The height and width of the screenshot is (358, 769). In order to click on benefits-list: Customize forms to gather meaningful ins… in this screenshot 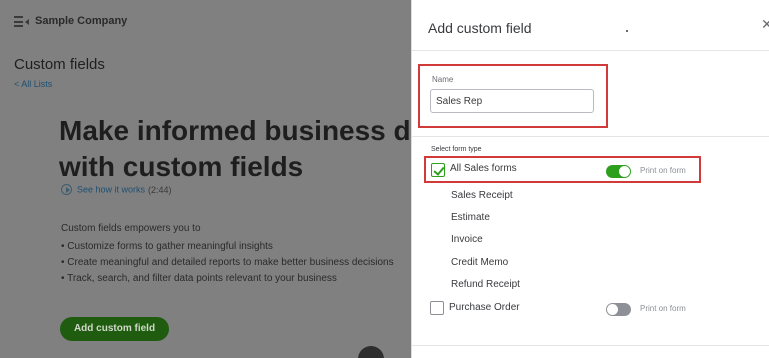, I will do `click(227, 263)`.